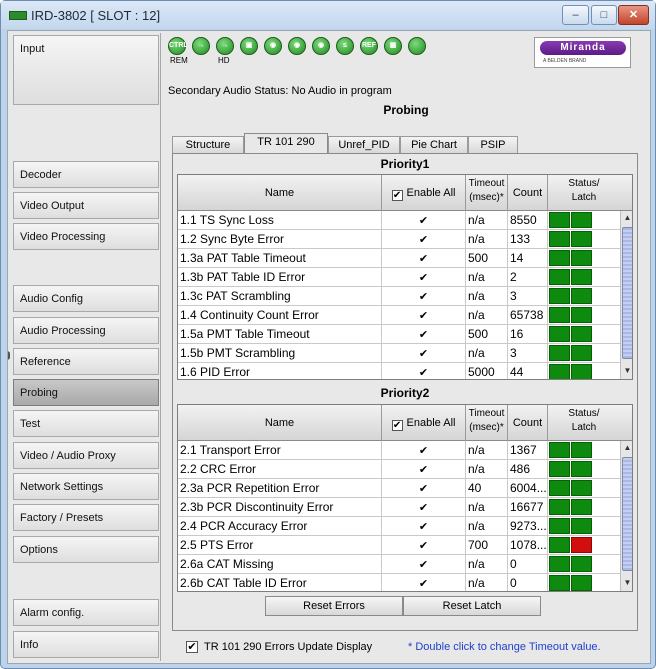 The image size is (656, 669). I want to click on tab-tr-101-290: TR 101 290, so click(286, 143).